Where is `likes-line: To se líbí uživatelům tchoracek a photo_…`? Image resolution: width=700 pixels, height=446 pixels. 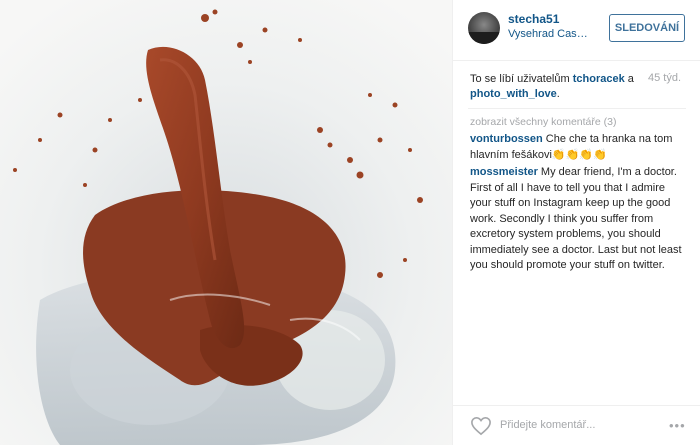 likes-line: To se líbí uživatelům tchoracek a photo_… is located at coordinates (554, 87).